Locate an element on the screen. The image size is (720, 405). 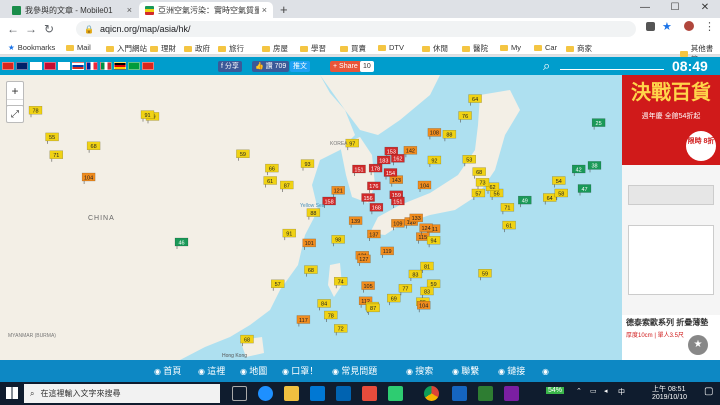
aqi-station-marker: 117 is located at coordinates (303, 321).